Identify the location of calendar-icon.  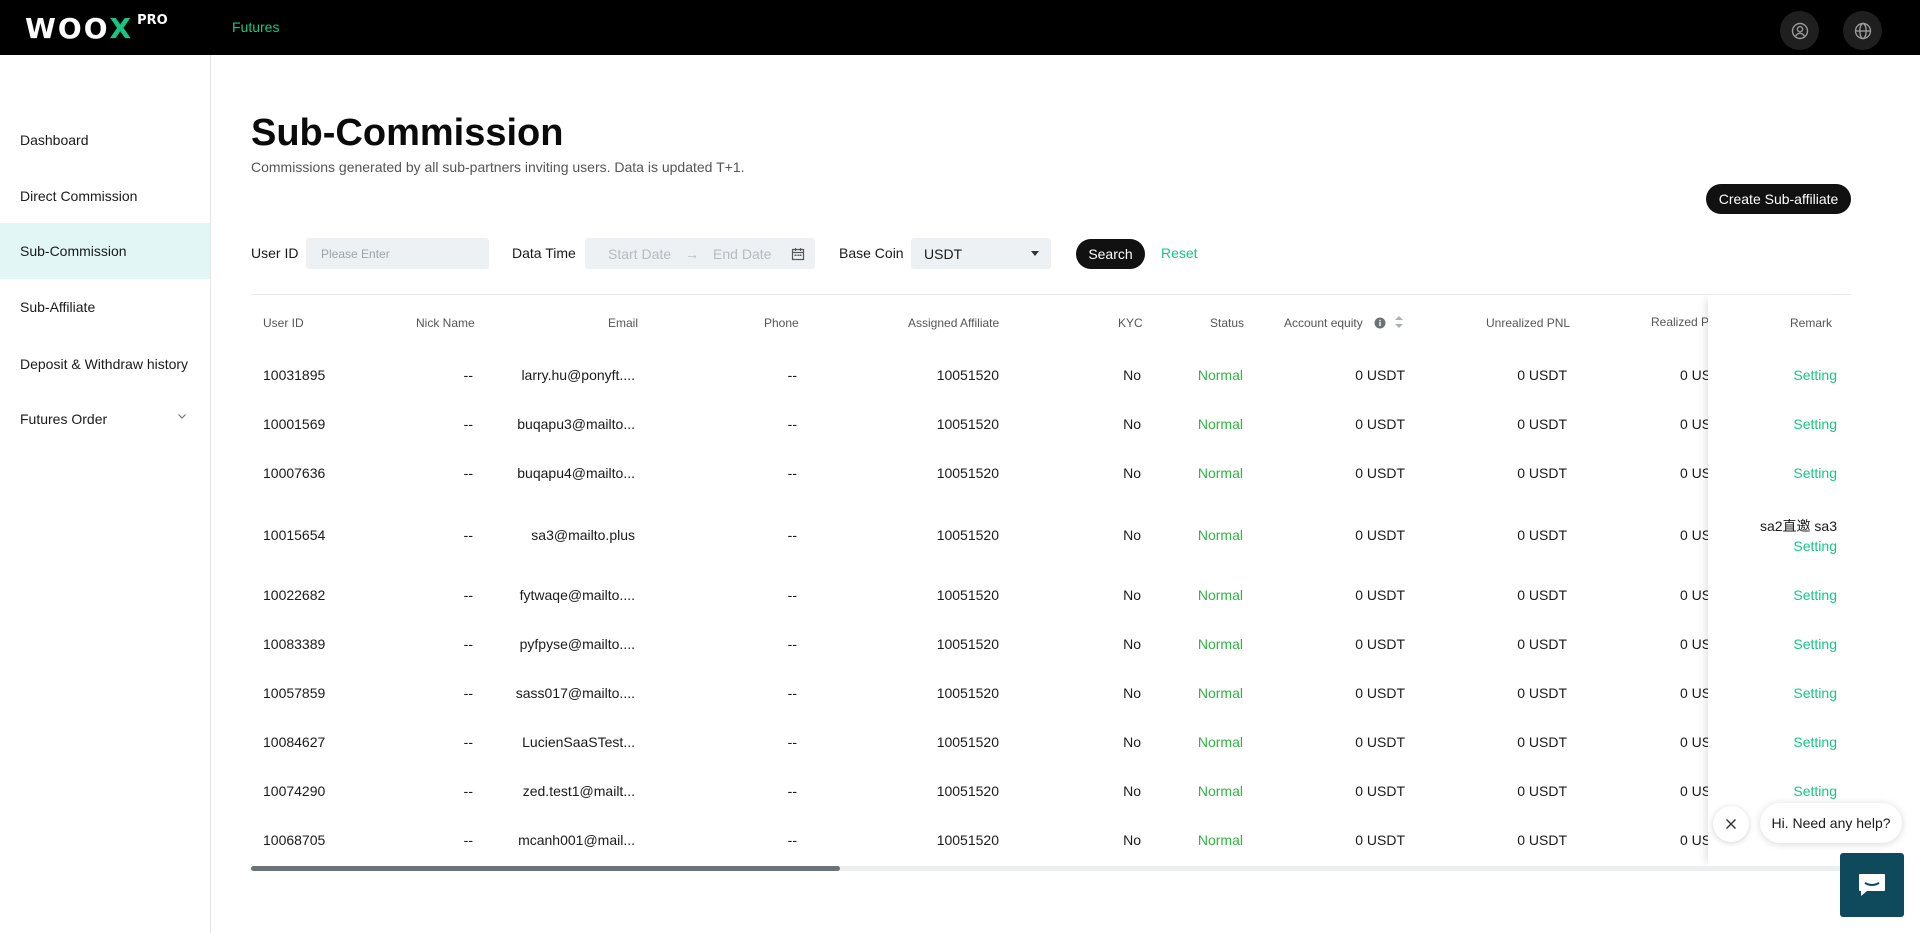
(798, 254).